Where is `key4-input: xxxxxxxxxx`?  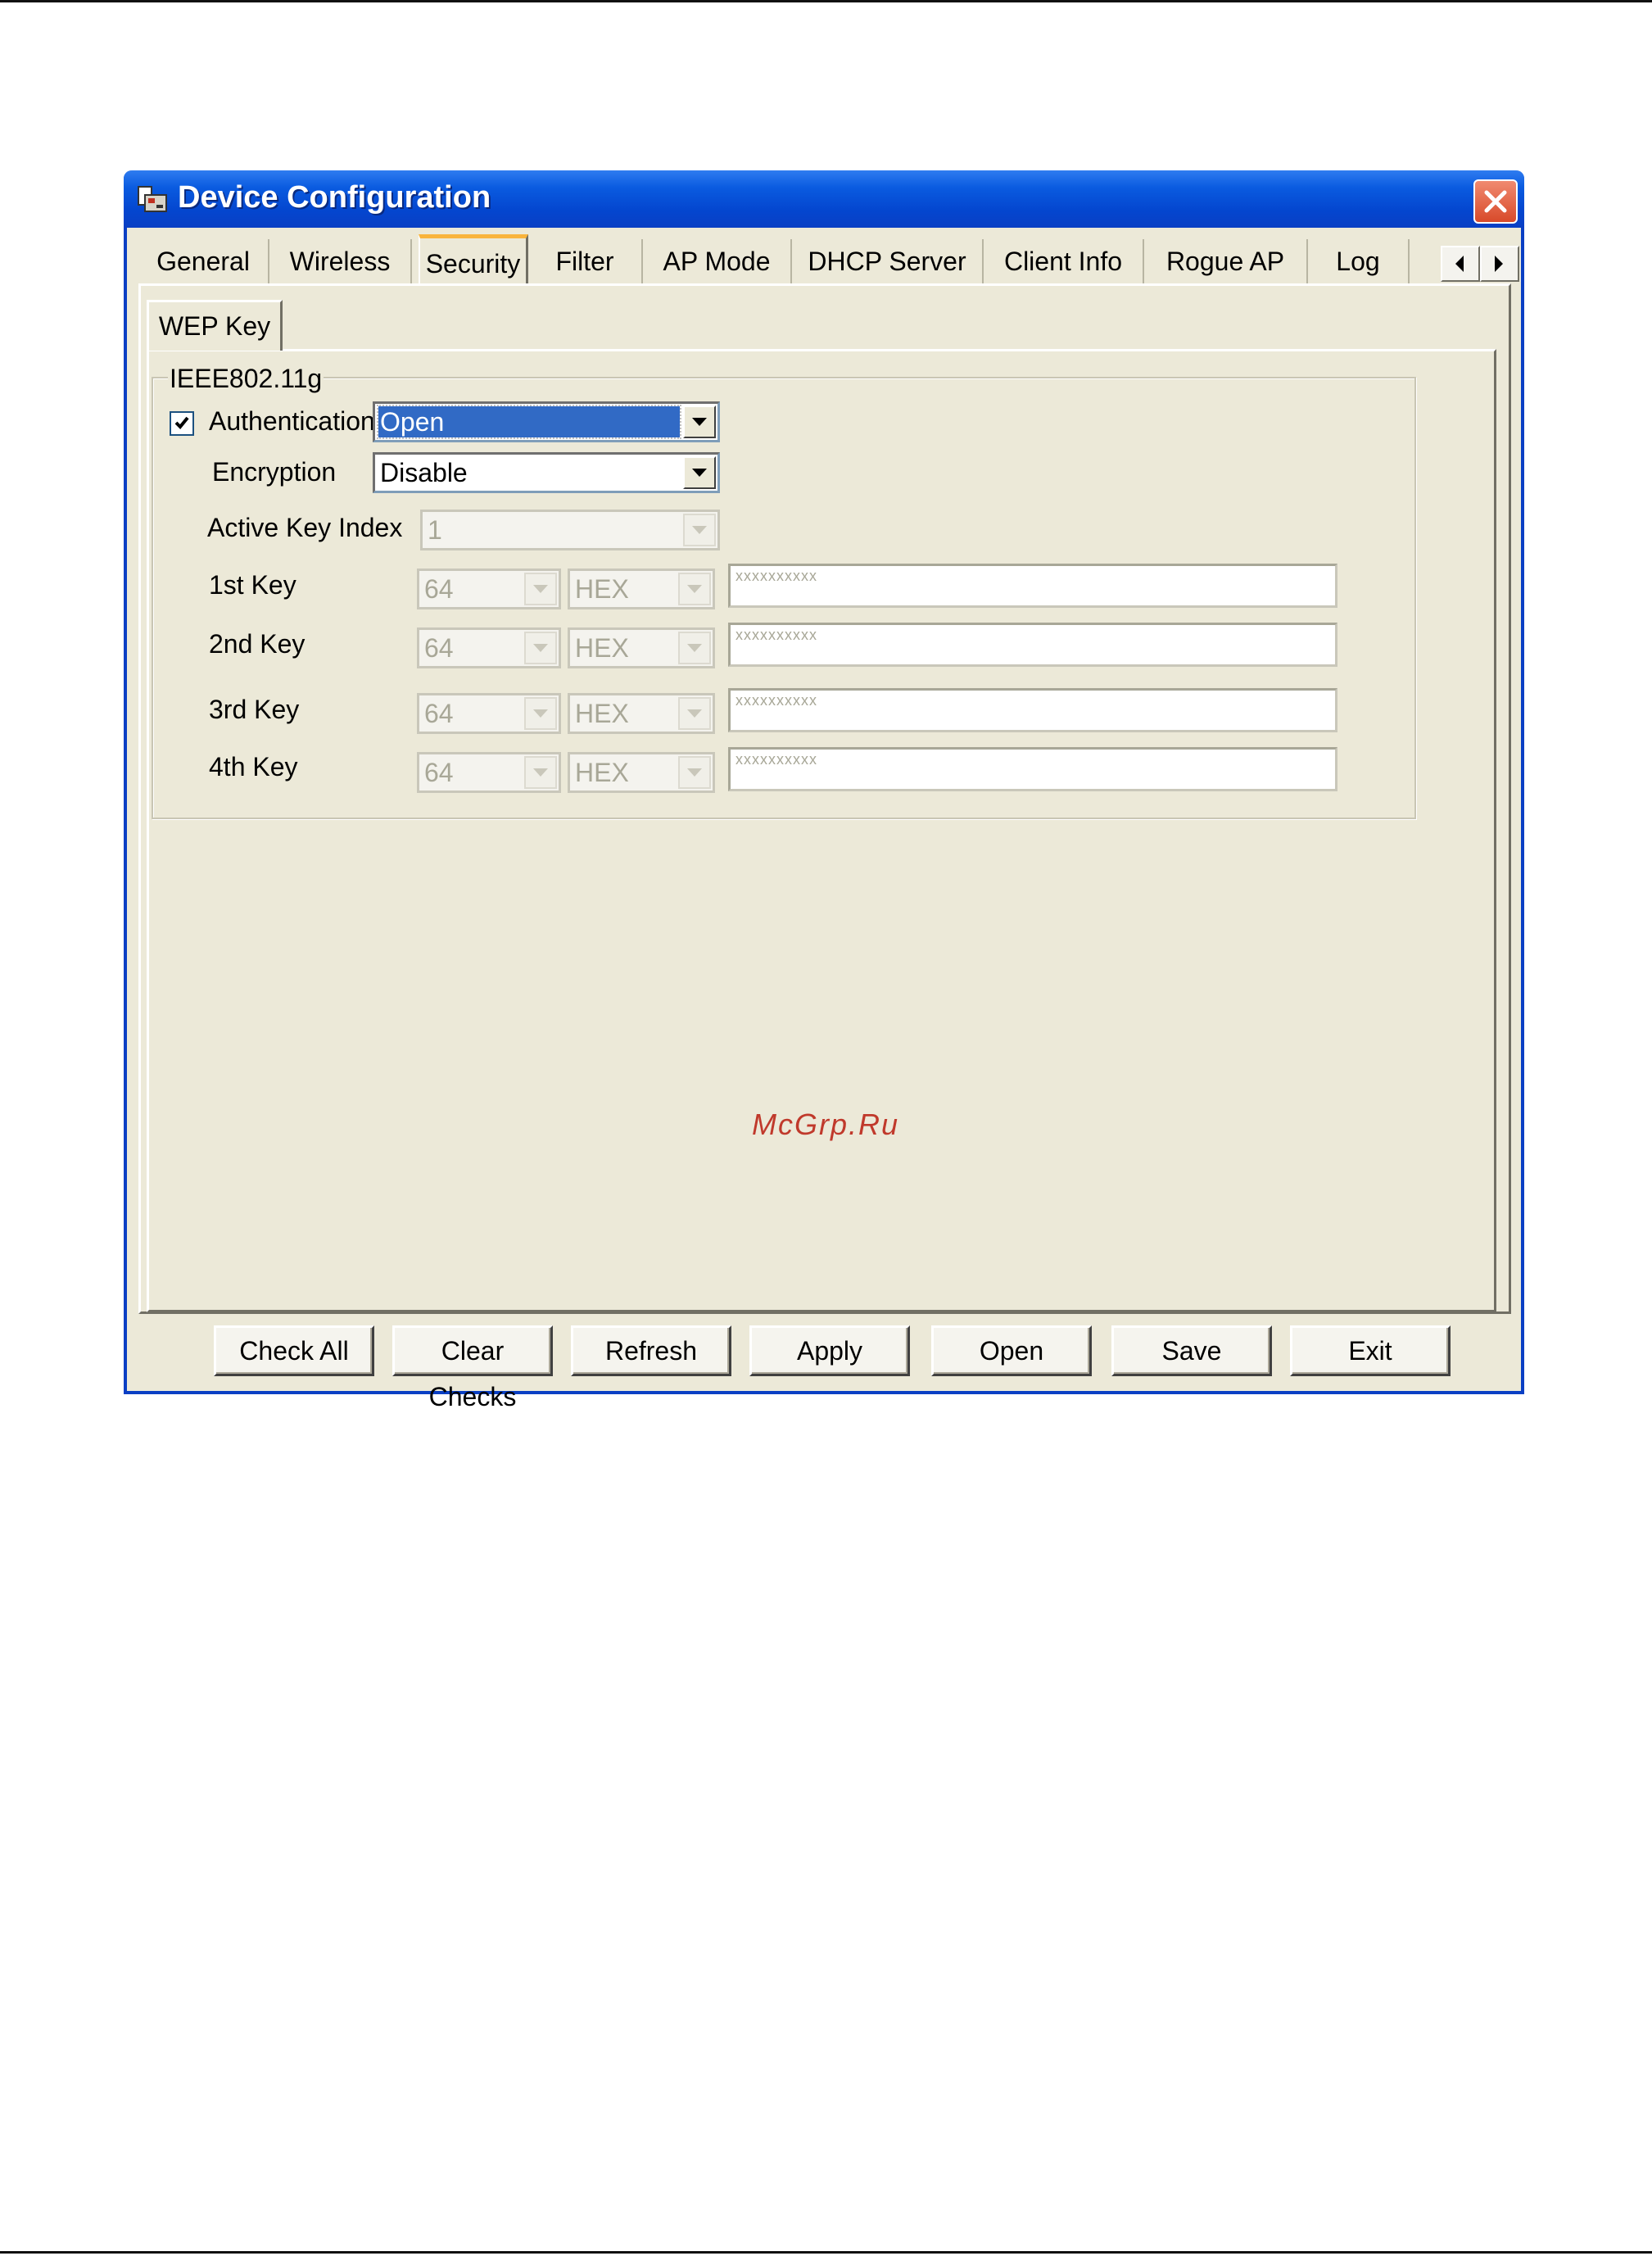
key4-input: xxxxxxxxxx is located at coordinates (1032, 769).